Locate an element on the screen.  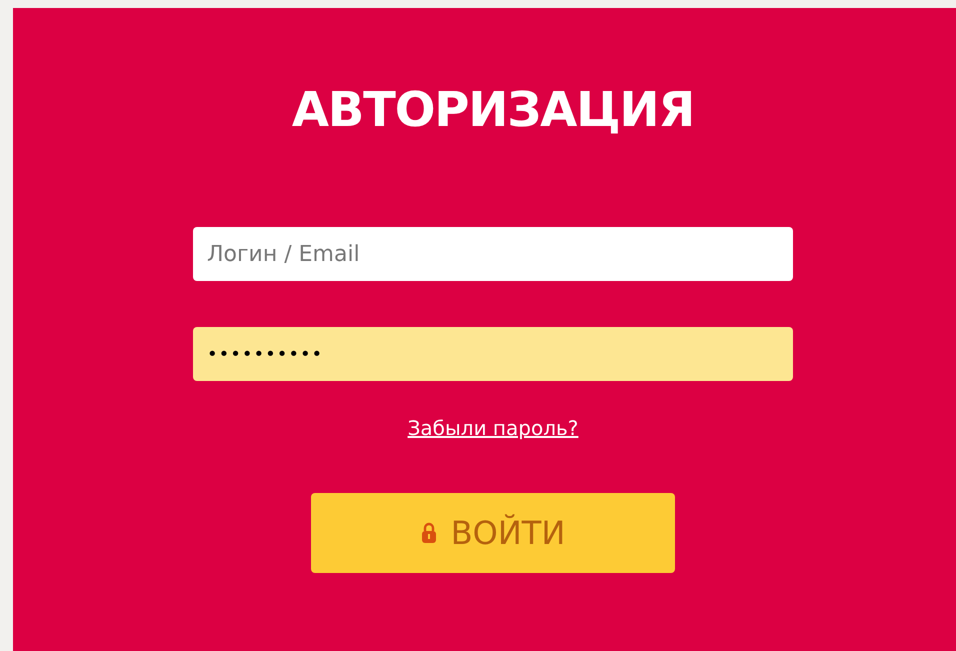
password-field: •••••••••• is located at coordinates (493, 354).